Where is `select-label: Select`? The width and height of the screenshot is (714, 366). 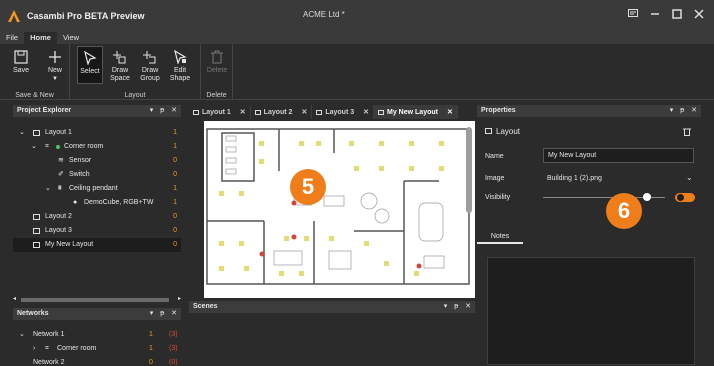 select-label: Select is located at coordinates (90, 71).